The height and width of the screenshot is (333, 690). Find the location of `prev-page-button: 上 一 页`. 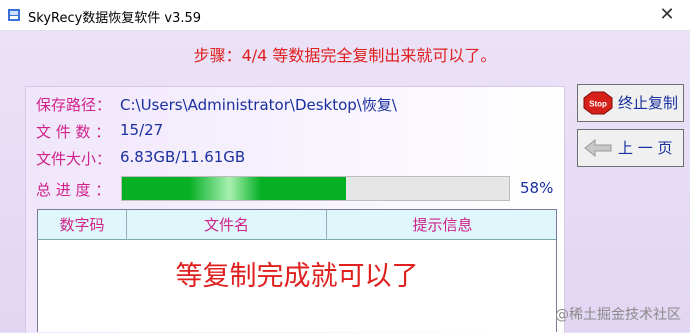

prev-page-button: 上 一 页 is located at coordinates (630, 148).